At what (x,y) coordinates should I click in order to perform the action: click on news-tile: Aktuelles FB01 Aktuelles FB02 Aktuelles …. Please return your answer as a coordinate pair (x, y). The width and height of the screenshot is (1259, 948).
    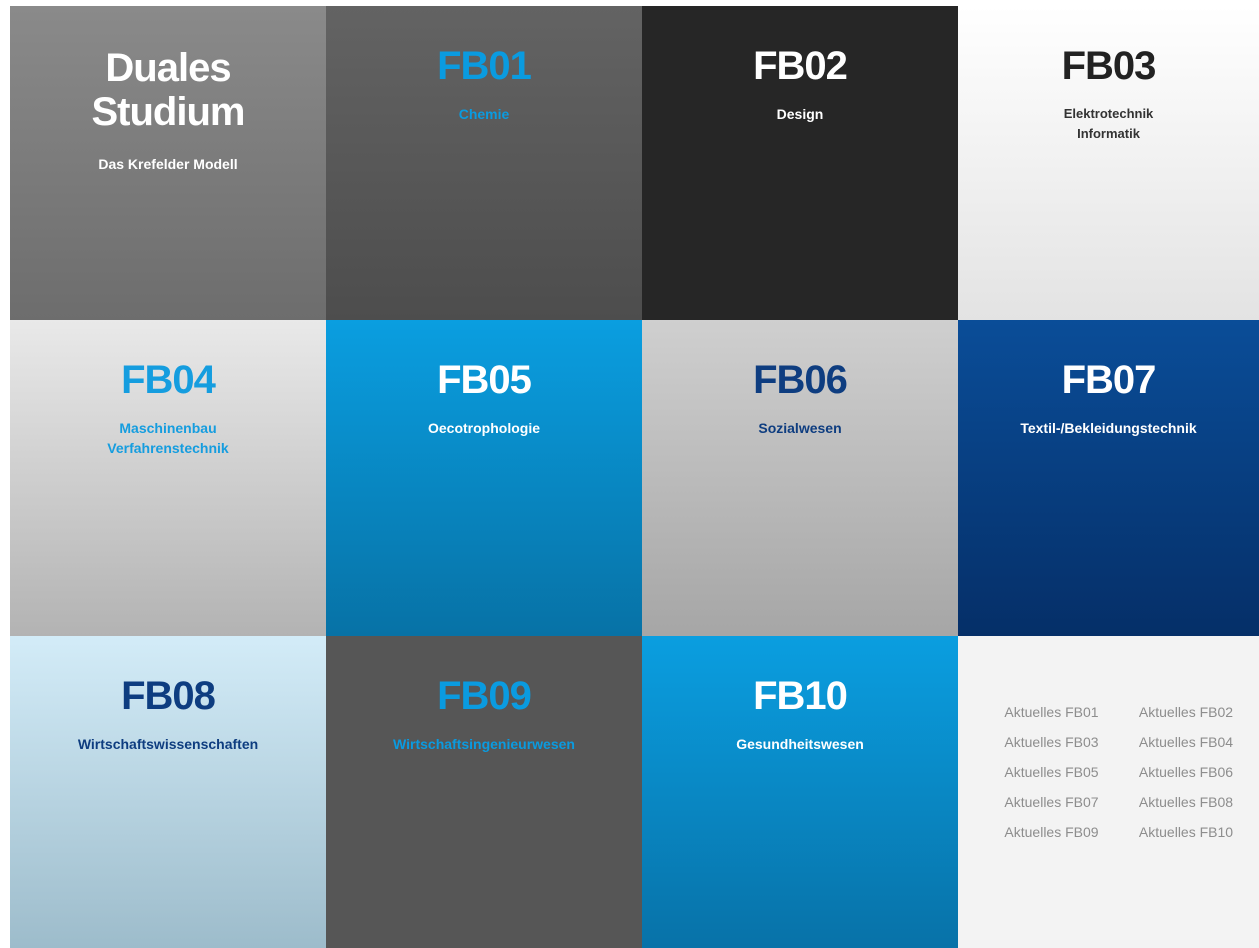
    Looking at the image, I should click on (1108, 792).